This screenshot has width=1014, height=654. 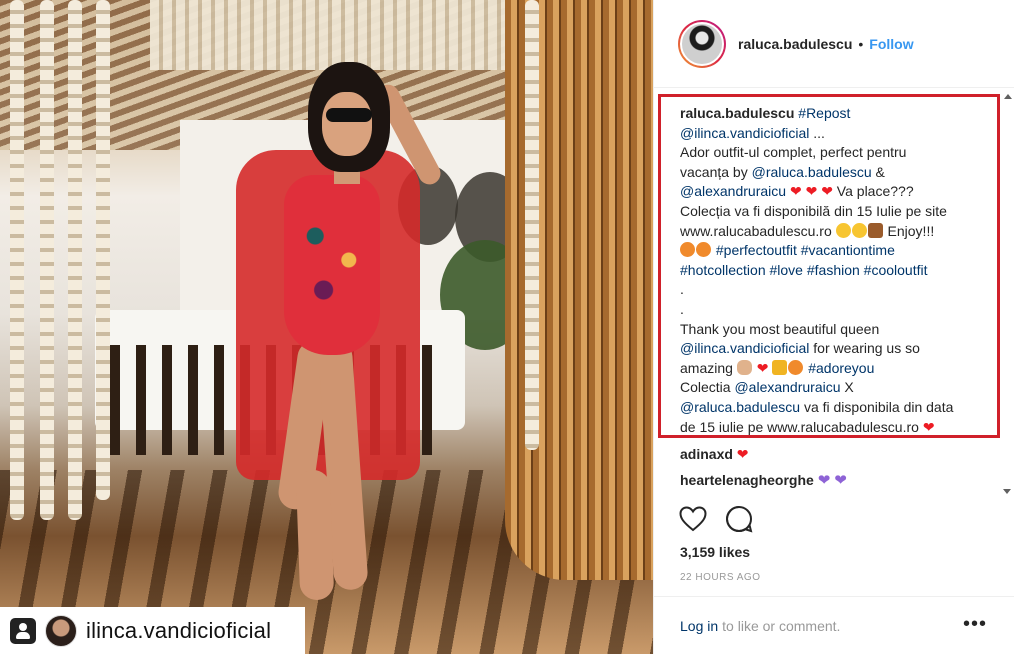 I want to click on hashtag-link: #perfectoutfit #vacantiontime, so click(x=805, y=250).